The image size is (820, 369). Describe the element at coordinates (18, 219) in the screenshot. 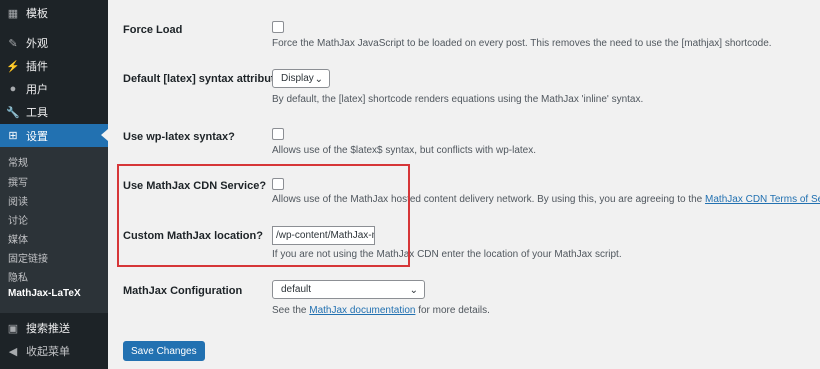

I see `submenu-item-discussion: 讨论` at that location.